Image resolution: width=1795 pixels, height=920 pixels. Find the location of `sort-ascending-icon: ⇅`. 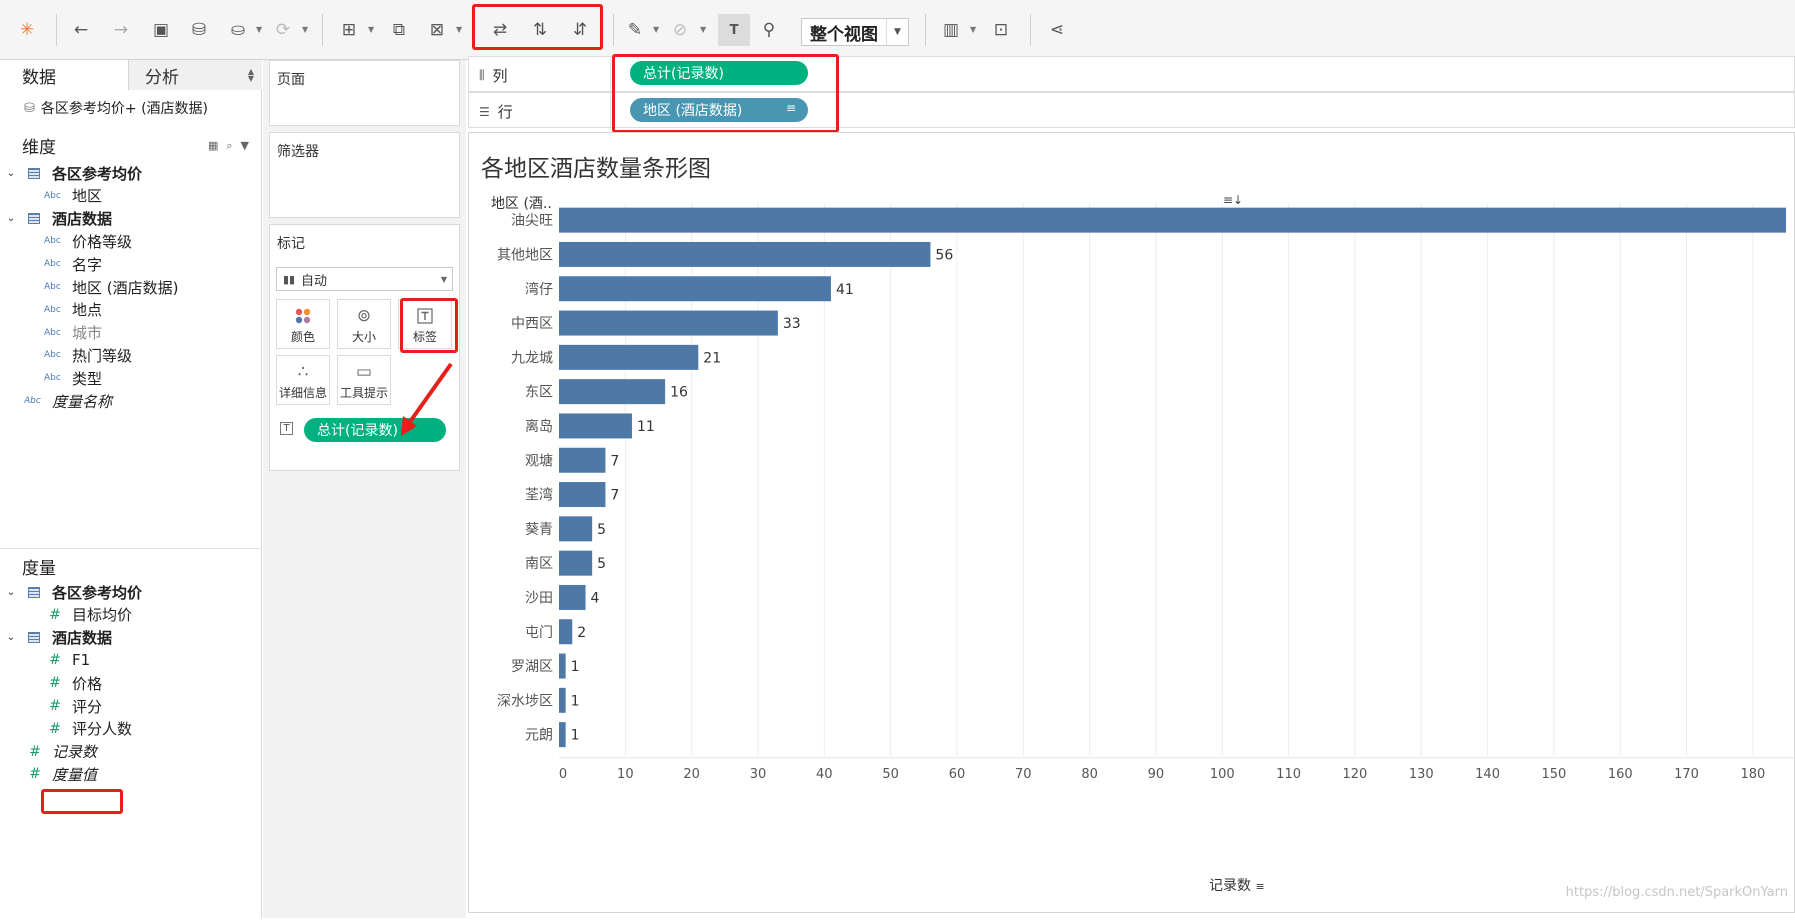

sort-ascending-icon: ⇅ is located at coordinates (540, 30).